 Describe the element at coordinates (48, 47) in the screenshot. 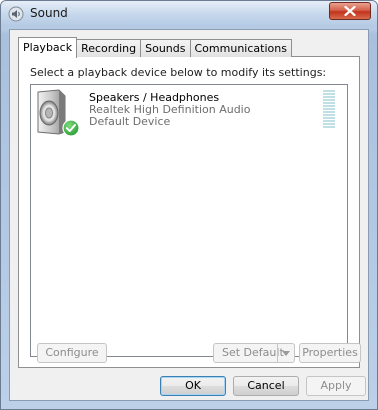

I see `tab-playback: Playback` at that location.